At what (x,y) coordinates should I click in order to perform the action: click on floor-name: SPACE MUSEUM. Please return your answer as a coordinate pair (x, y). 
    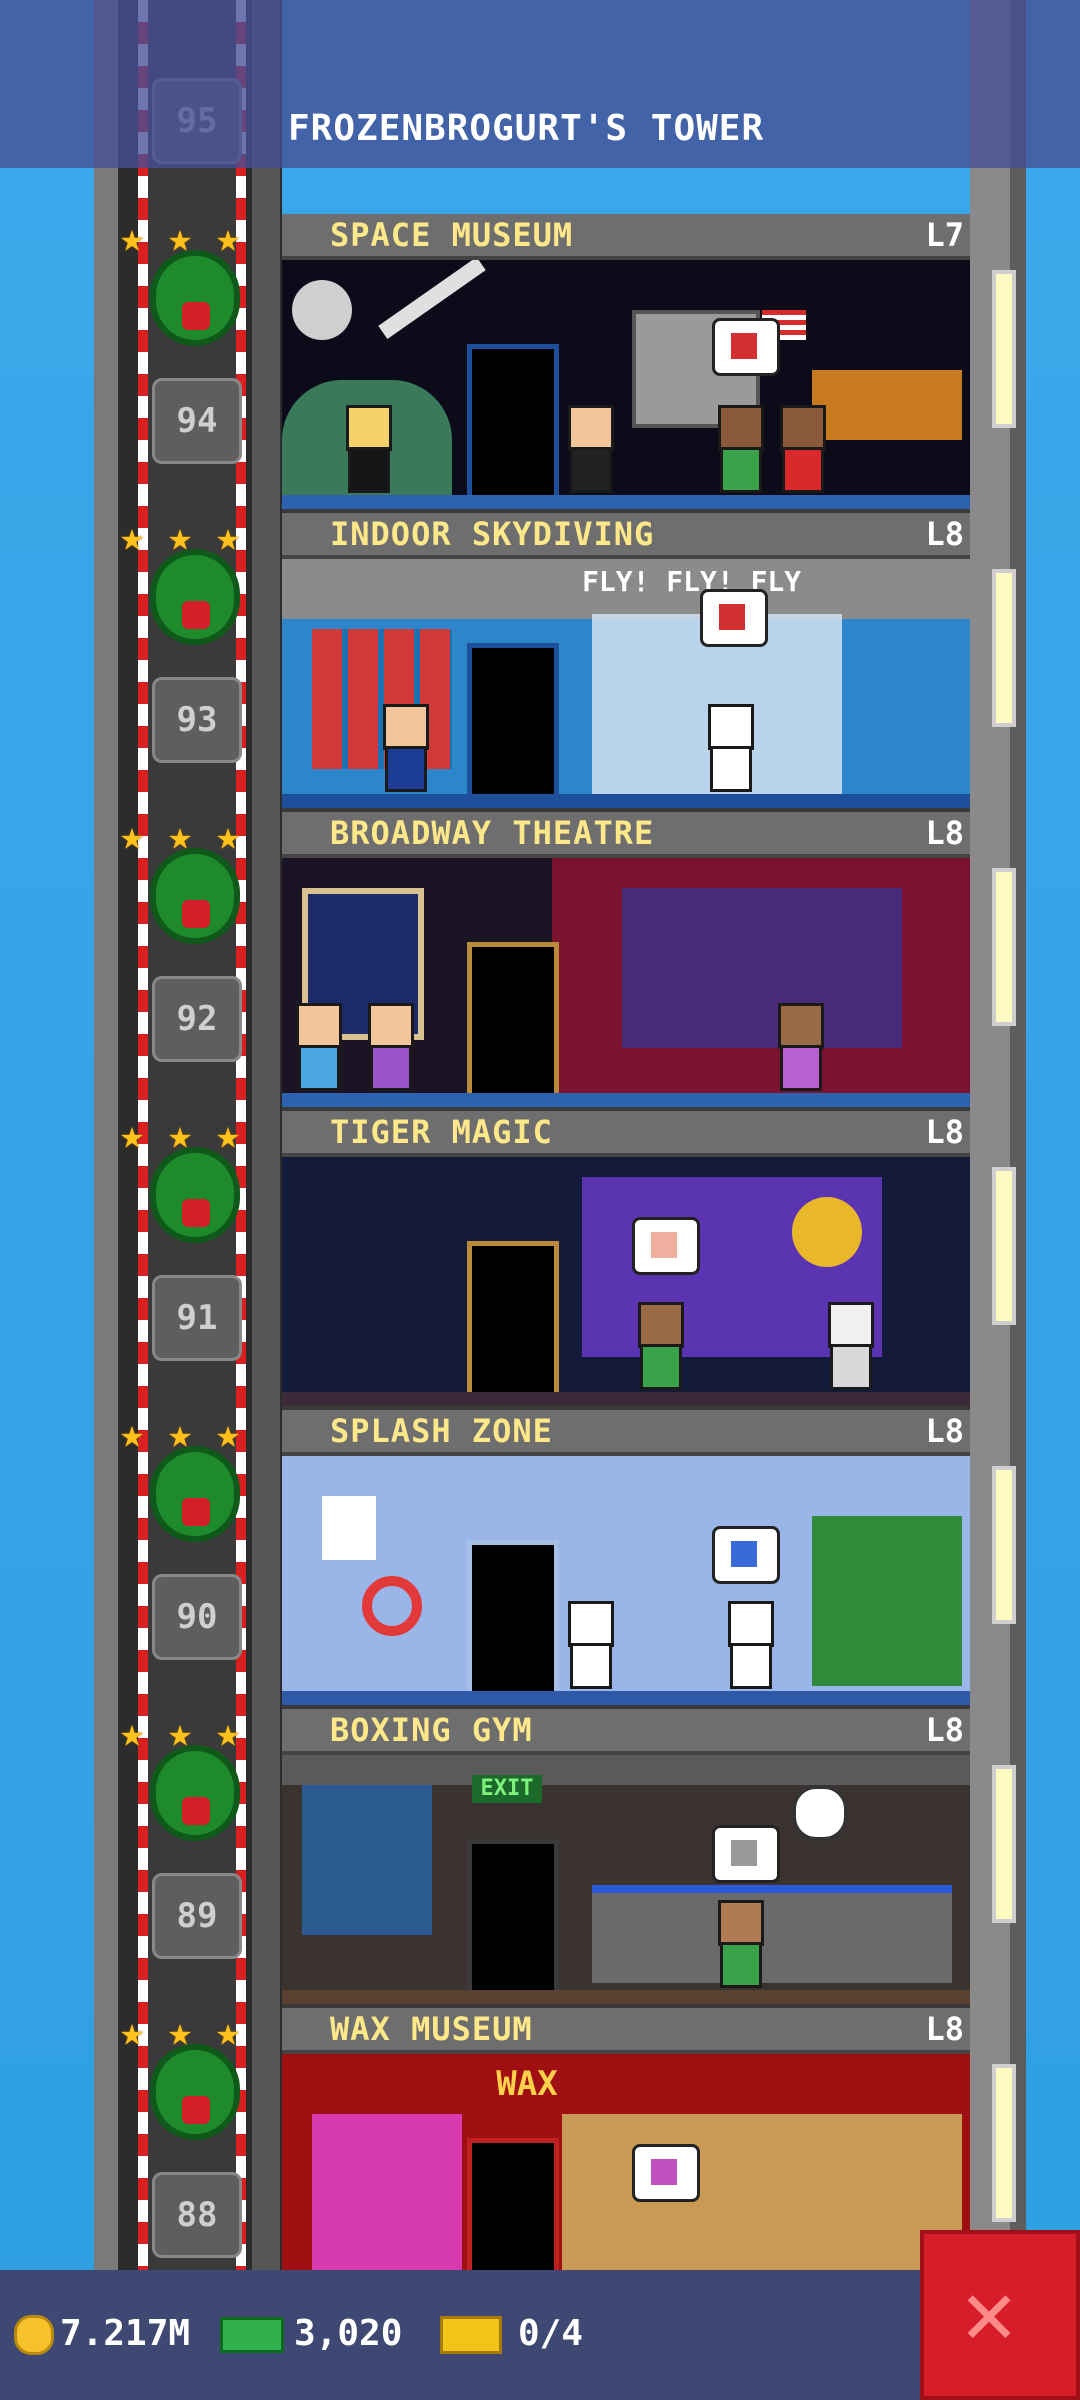
    Looking at the image, I should click on (452, 235).